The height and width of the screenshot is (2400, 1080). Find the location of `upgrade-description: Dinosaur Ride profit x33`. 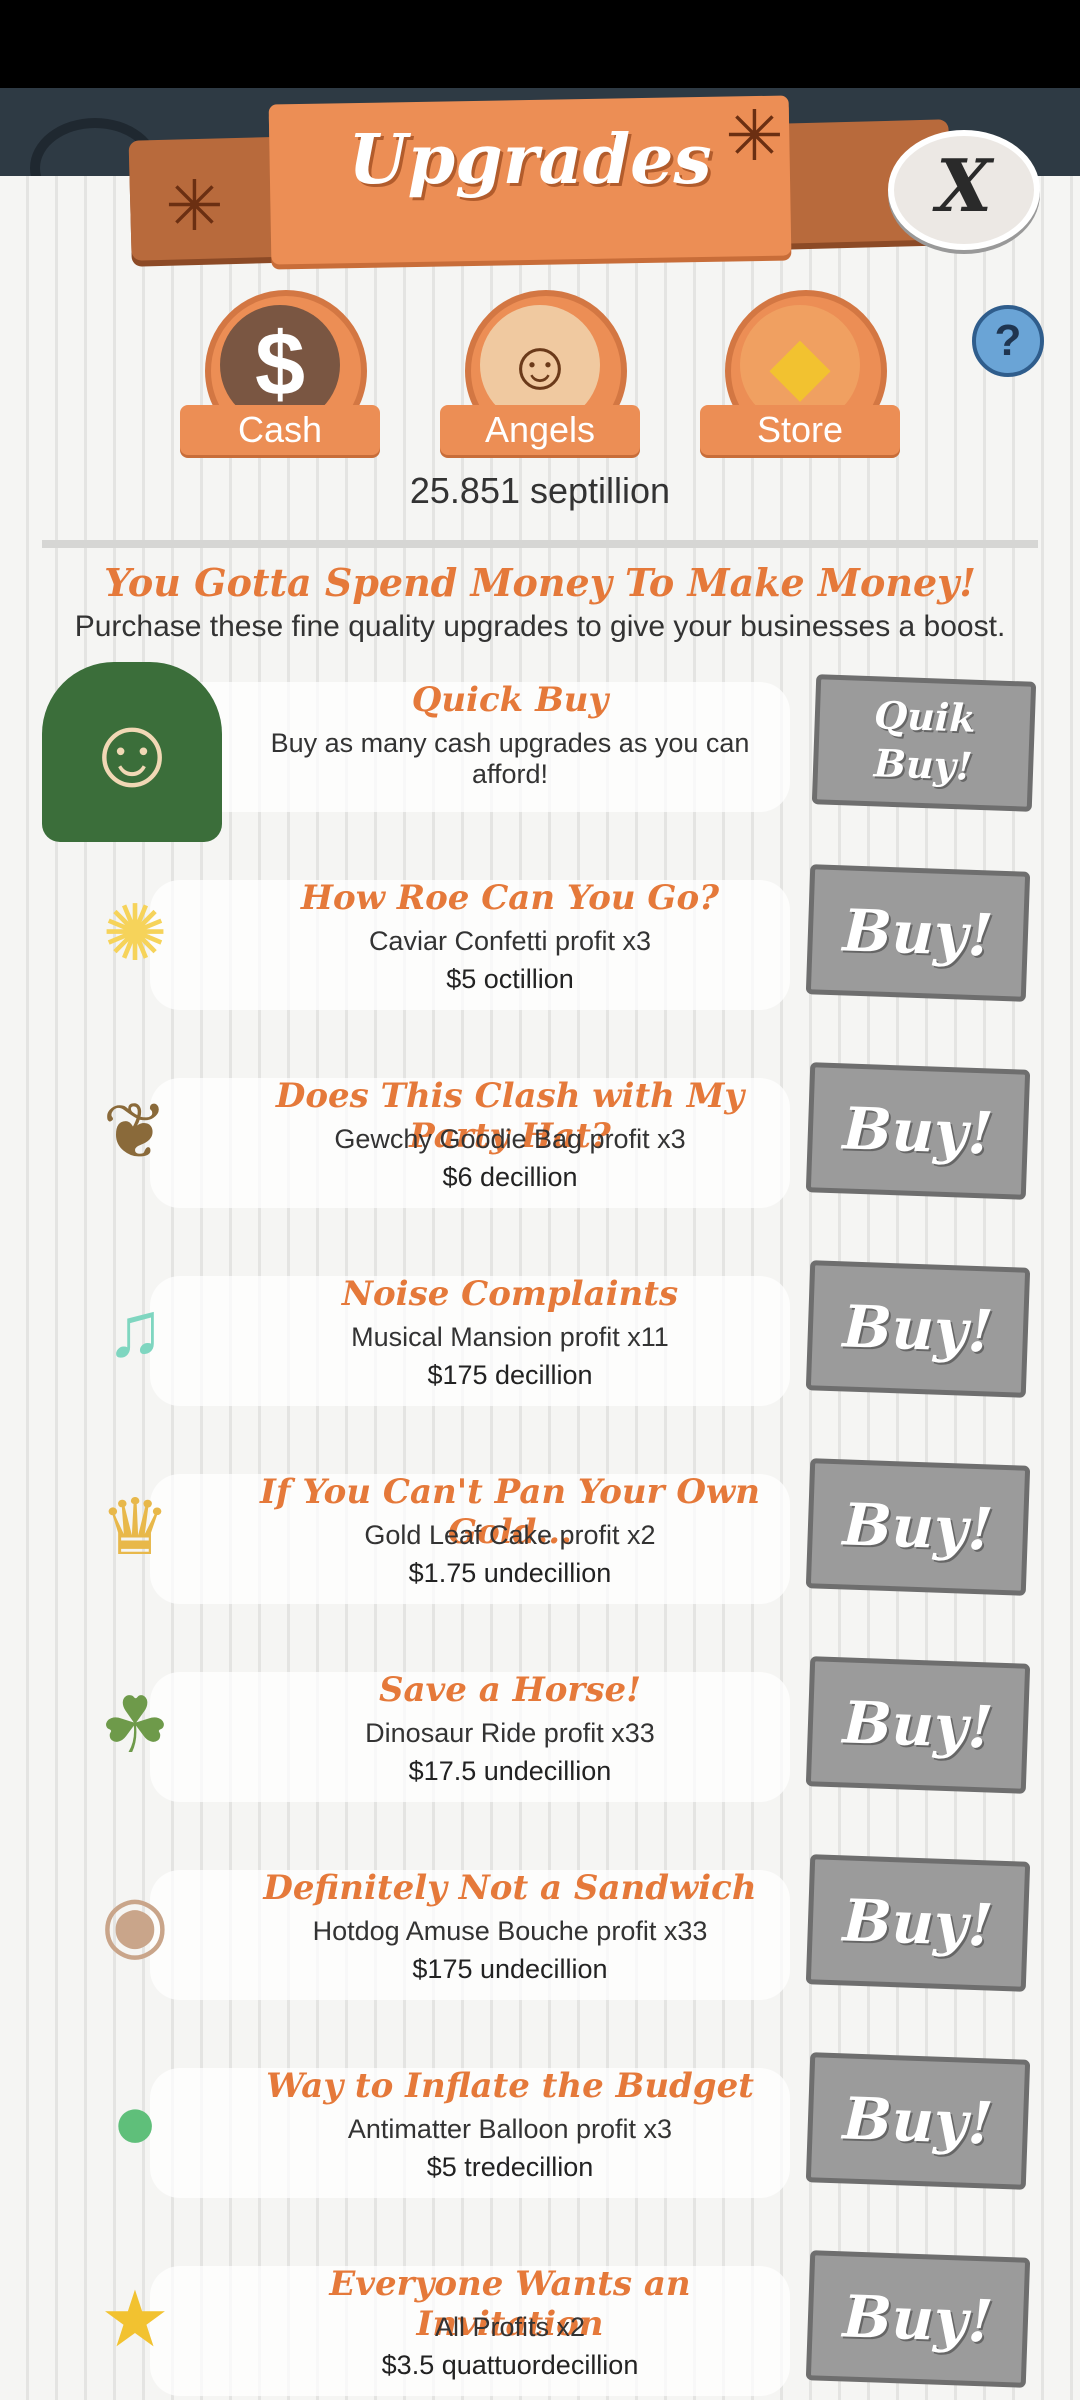

upgrade-description: Dinosaur Ride profit x33 is located at coordinates (510, 1733).